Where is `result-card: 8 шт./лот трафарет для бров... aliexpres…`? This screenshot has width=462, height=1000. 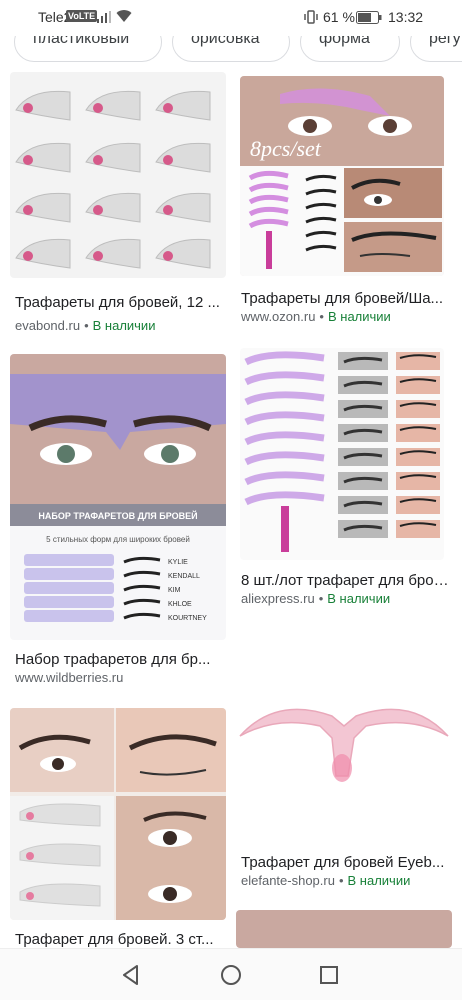 result-card: 8 шт./лот трафарет для бров... aliexpres… is located at coordinates (344, 479).